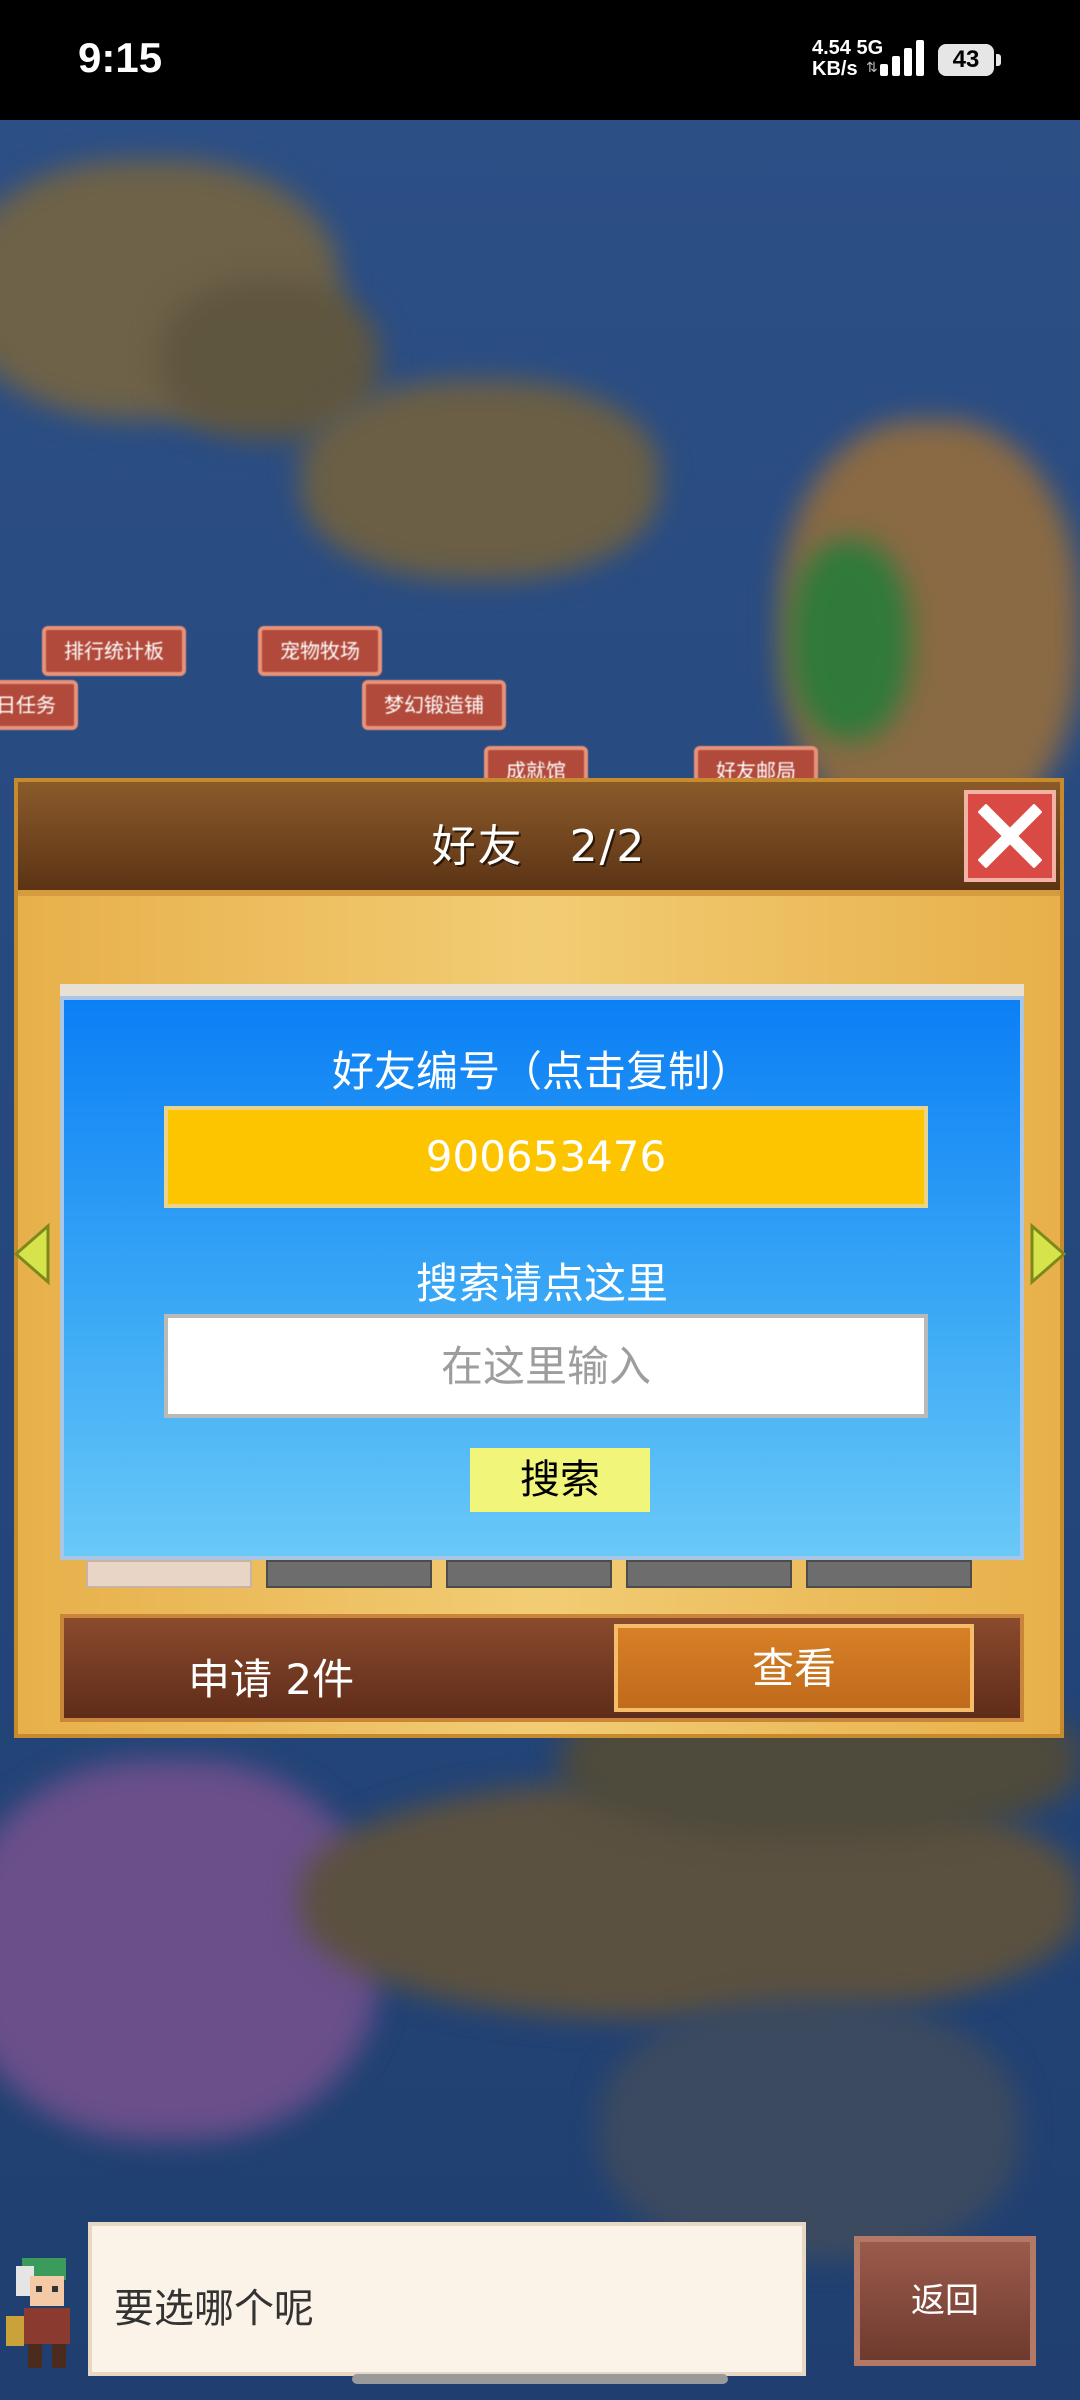 This screenshot has height=2400, width=1080. Describe the element at coordinates (969, 60) in the screenshot. I see `battery-icon: 43` at that location.